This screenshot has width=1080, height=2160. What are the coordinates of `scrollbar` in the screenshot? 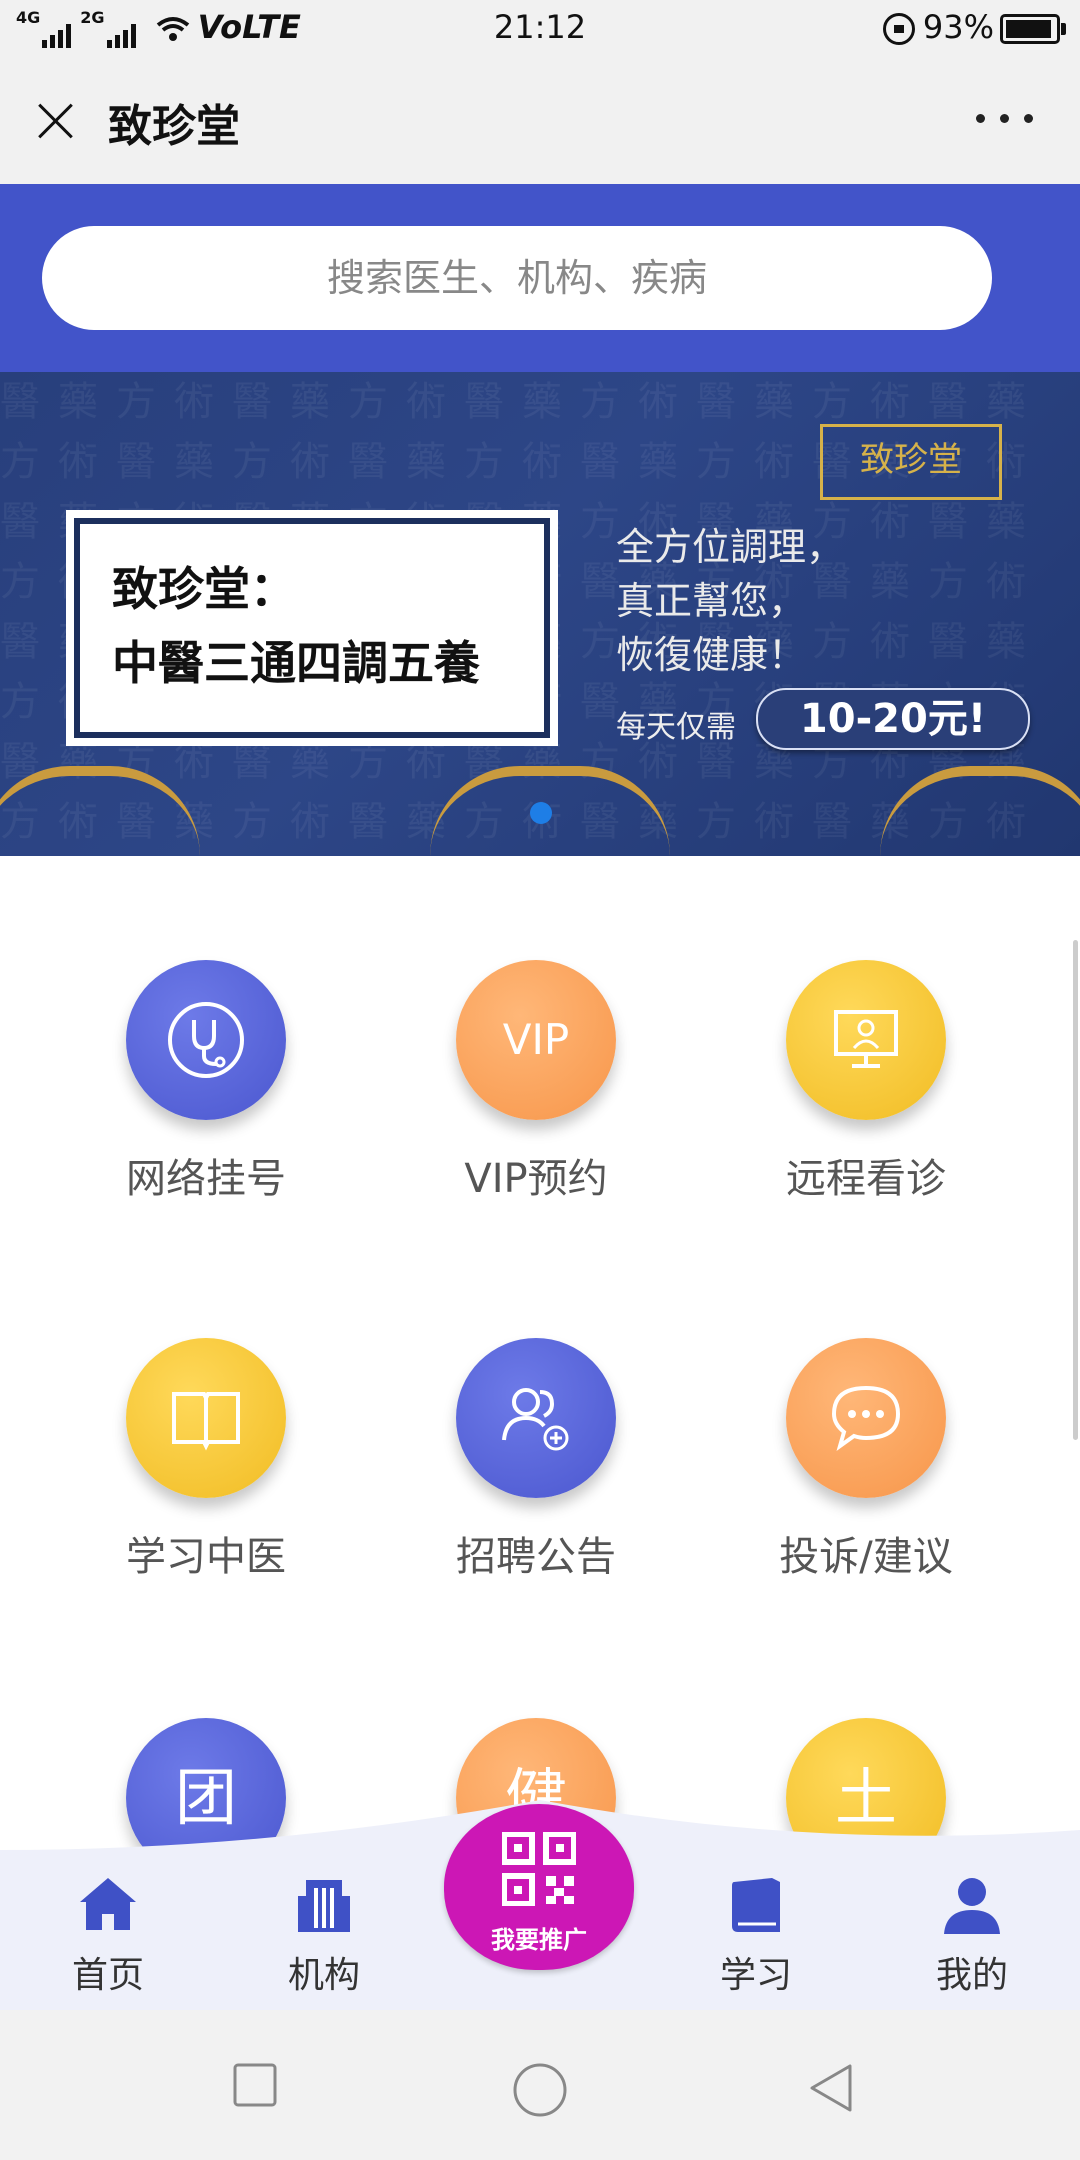 It's located at (1075, 1190).